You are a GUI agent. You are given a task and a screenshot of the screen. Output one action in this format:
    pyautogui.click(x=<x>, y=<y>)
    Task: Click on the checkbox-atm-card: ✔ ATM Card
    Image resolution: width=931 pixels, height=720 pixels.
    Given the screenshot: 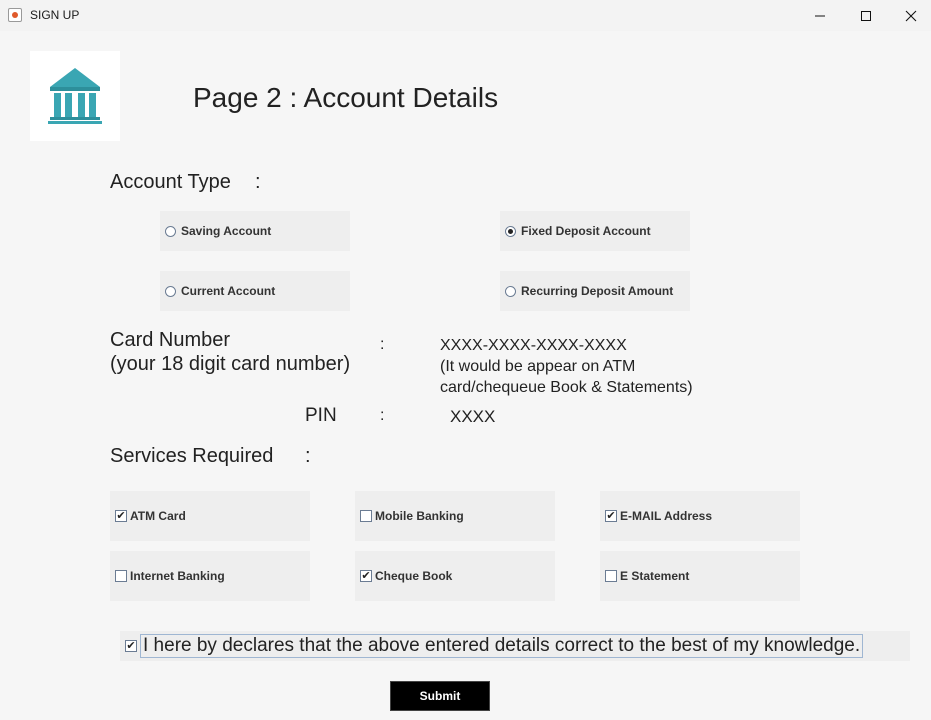 What is the action you would take?
    pyautogui.click(x=210, y=516)
    